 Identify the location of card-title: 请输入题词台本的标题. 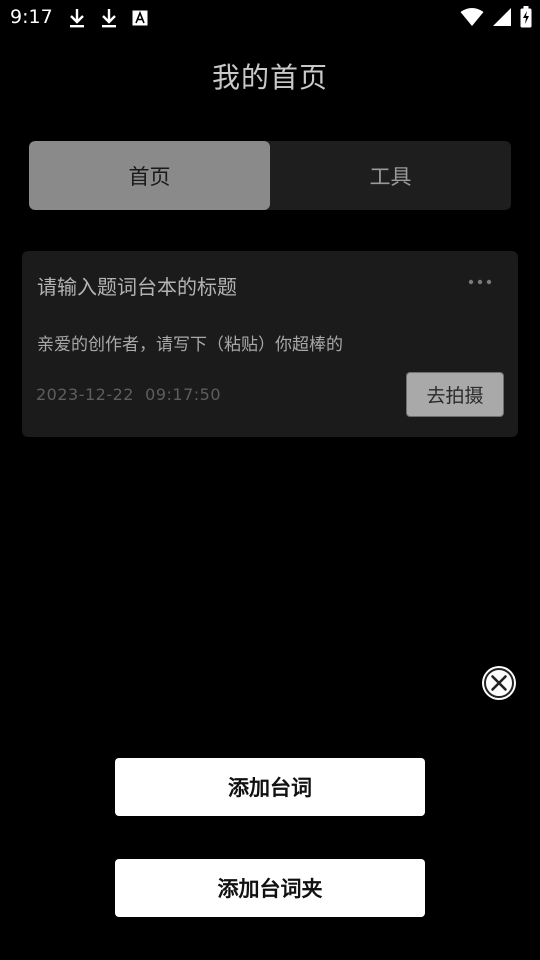
(137, 287).